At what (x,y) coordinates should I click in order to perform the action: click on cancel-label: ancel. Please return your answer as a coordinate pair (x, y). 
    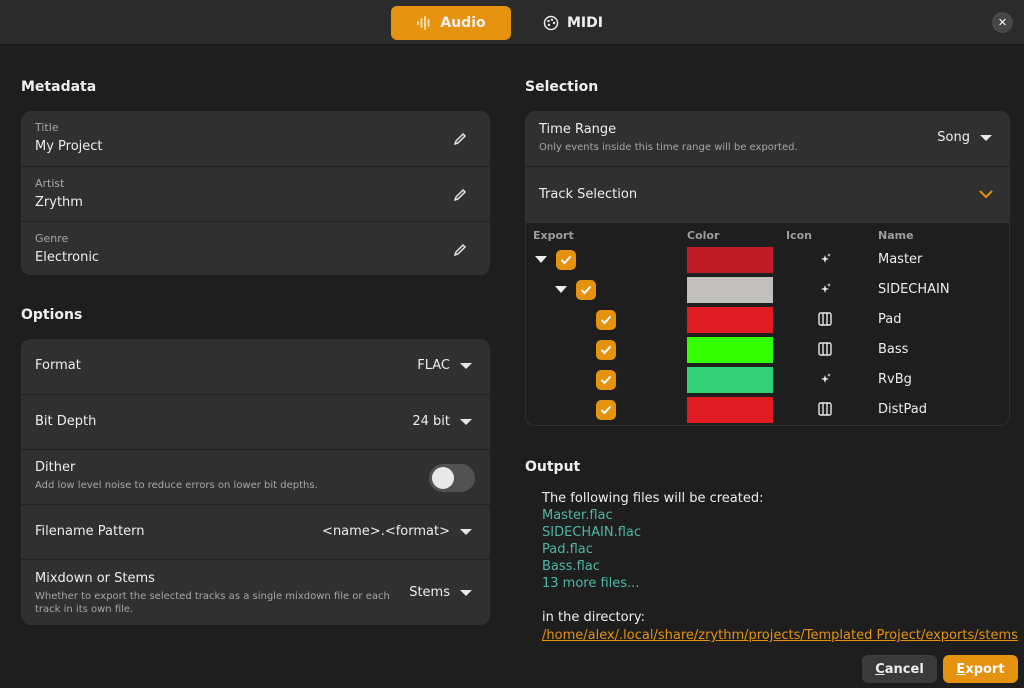
    Looking at the image, I should click on (904, 669).